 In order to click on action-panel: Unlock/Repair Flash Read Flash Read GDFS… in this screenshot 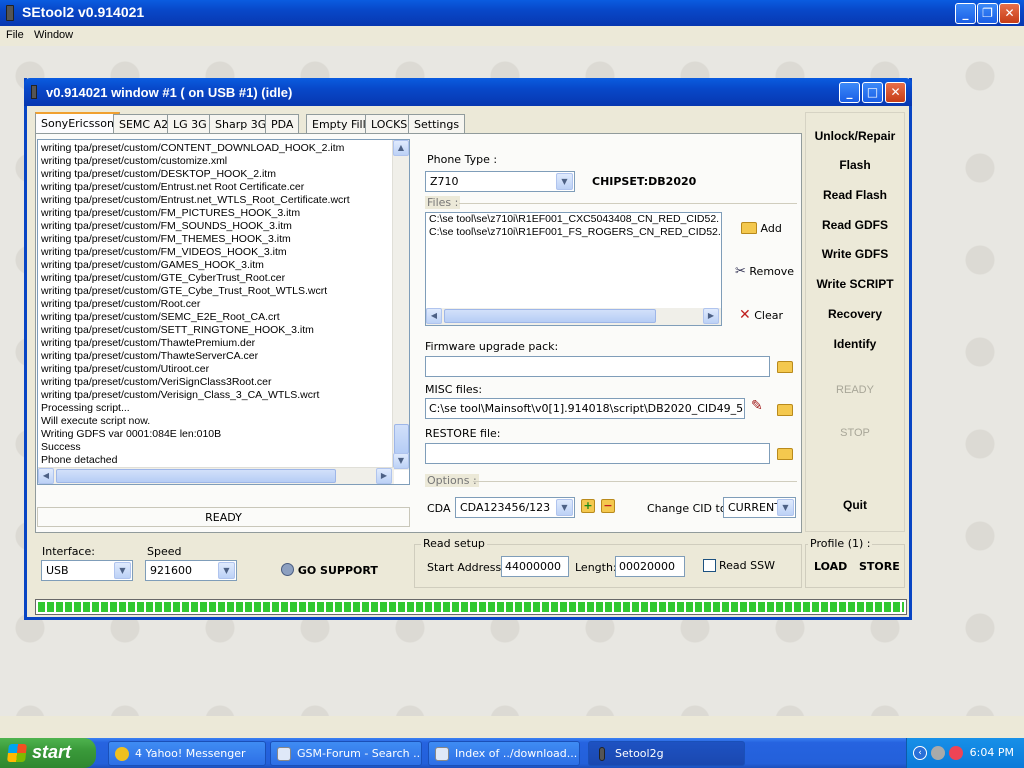, I will do `click(855, 322)`.